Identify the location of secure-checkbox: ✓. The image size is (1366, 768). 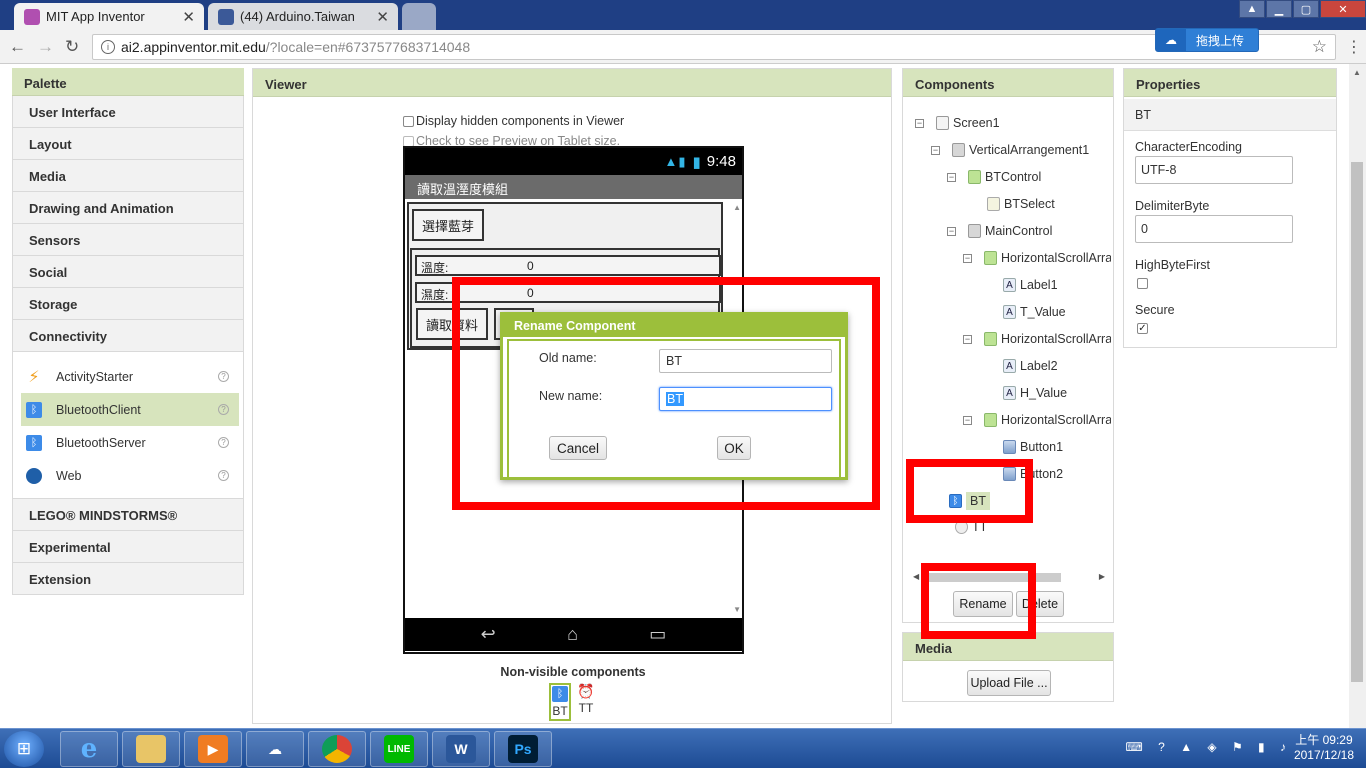
(1142, 328).